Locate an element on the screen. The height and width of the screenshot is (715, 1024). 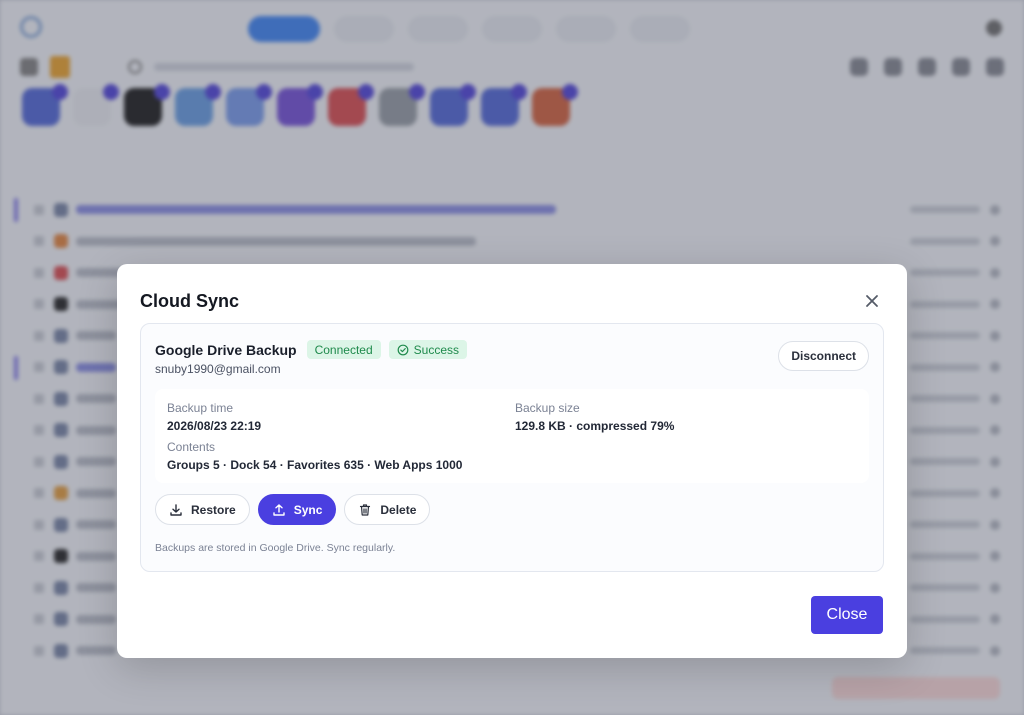
success-badge-label: Success is located at coordinates (436, 349).